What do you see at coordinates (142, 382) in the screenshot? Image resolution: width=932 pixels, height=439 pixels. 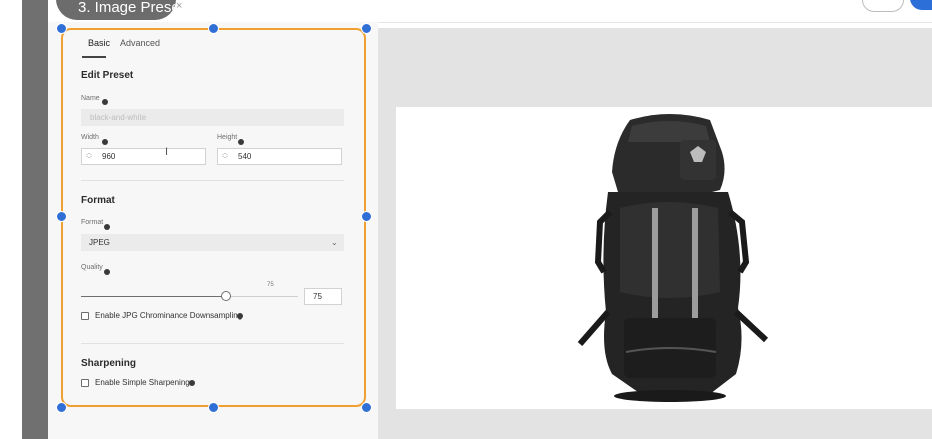 I see `simple-sharpening-label: Enable Simple Sharpening` at bounding box center [142, 382].